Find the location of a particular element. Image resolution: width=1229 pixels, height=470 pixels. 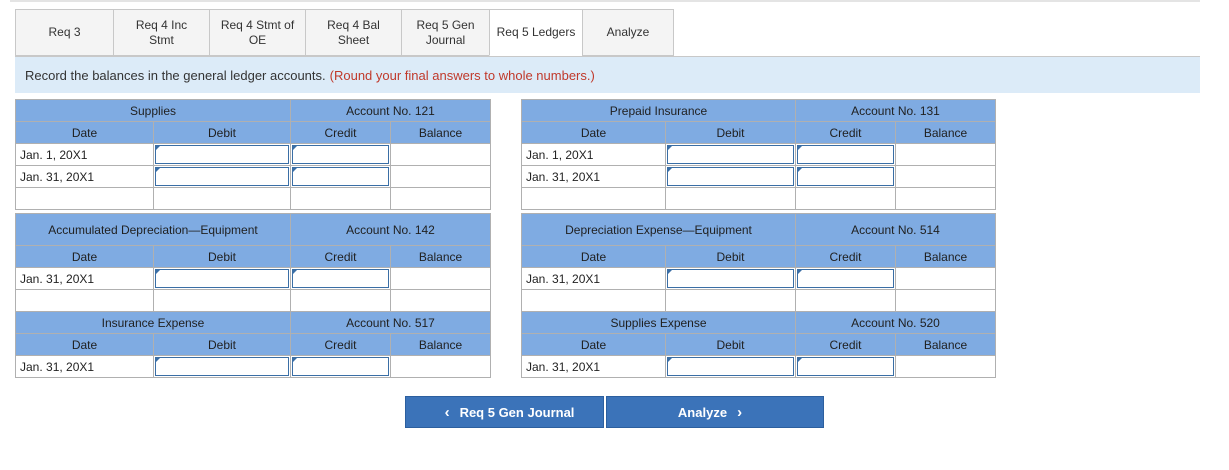

supplies-row-2-debit-input is located at coordinates (222, 176).